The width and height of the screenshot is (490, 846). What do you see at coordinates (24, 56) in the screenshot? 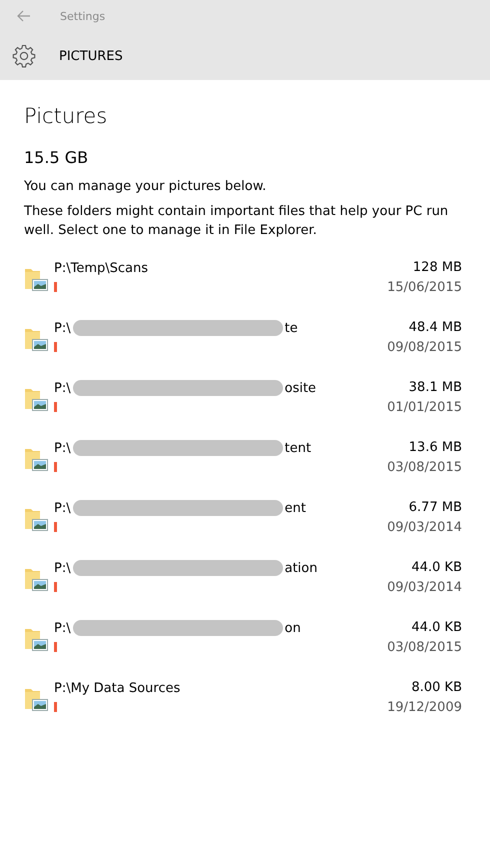
I see `gear-icon` at bounding box center [24, 56].